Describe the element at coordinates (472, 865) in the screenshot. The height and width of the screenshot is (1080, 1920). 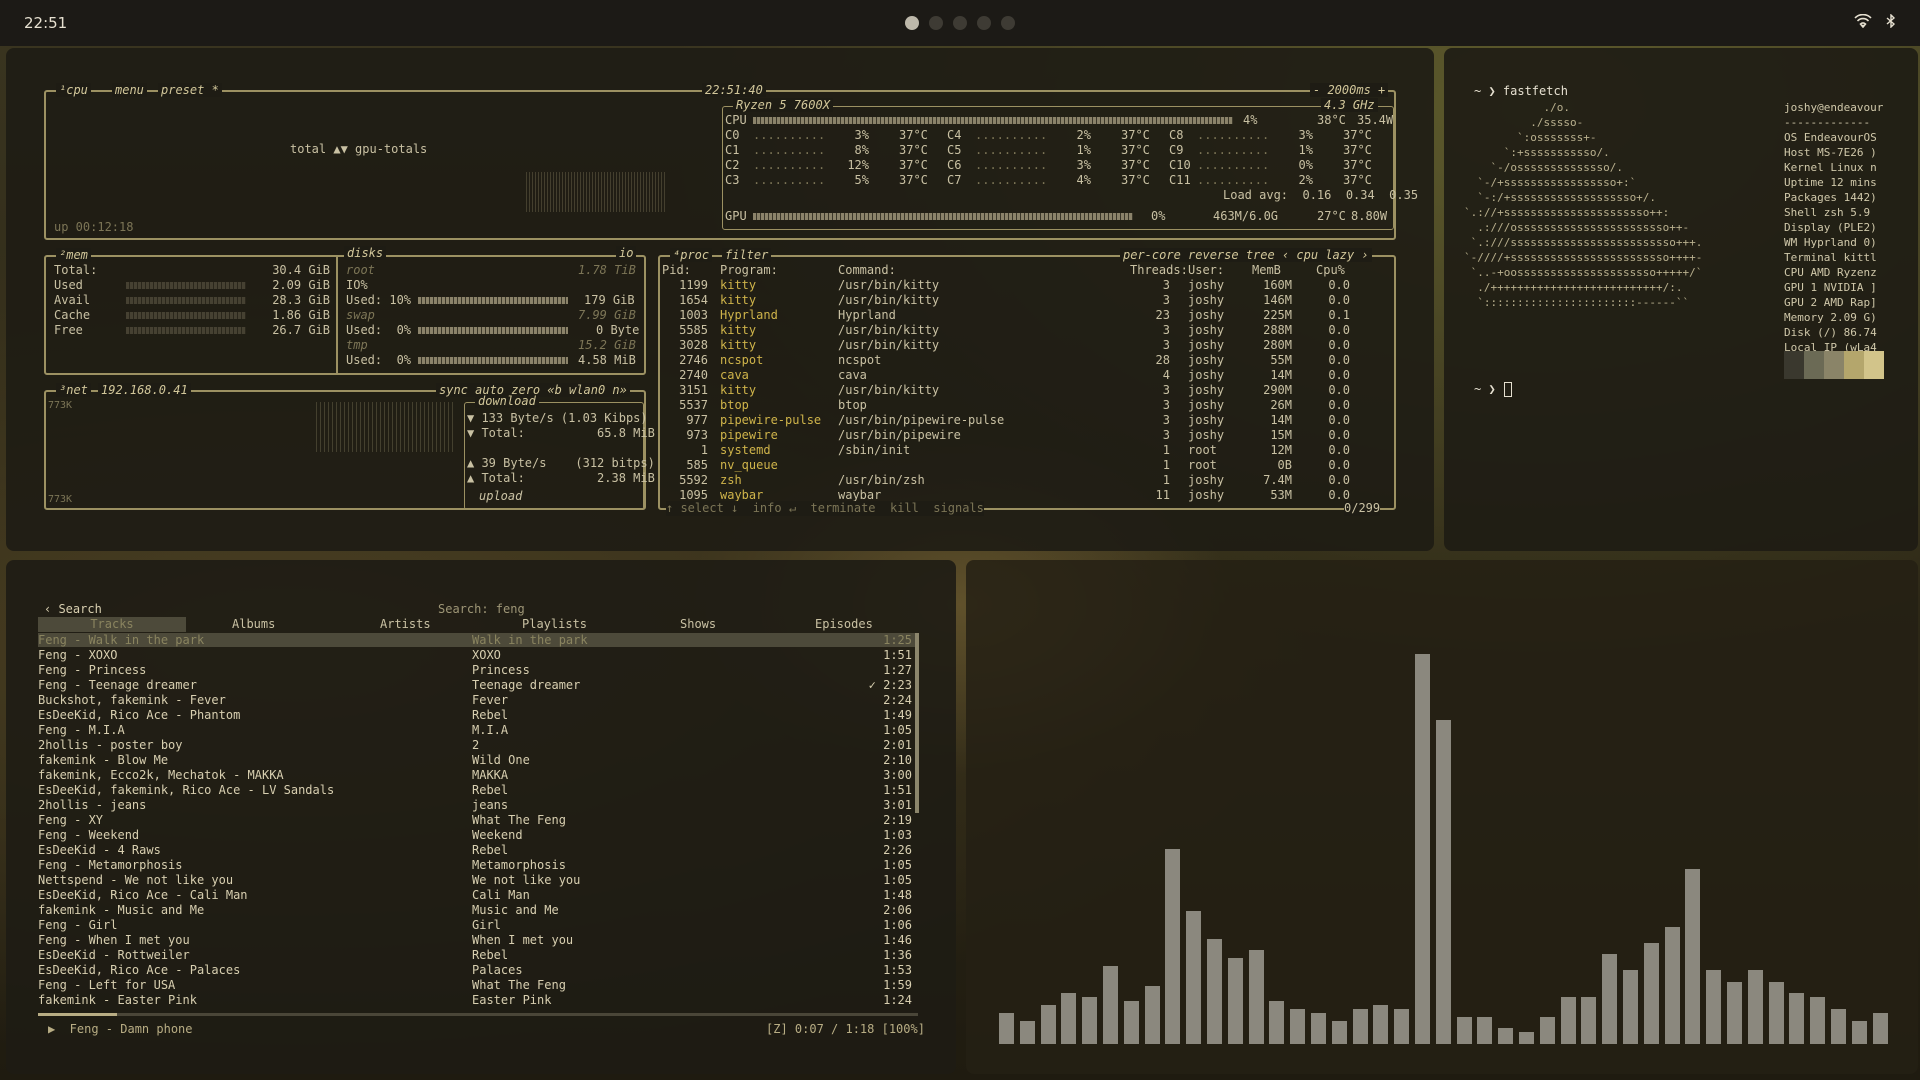
I see `track-row: Feng - Metamorphosis Metamorphosis 1:05` at that location.